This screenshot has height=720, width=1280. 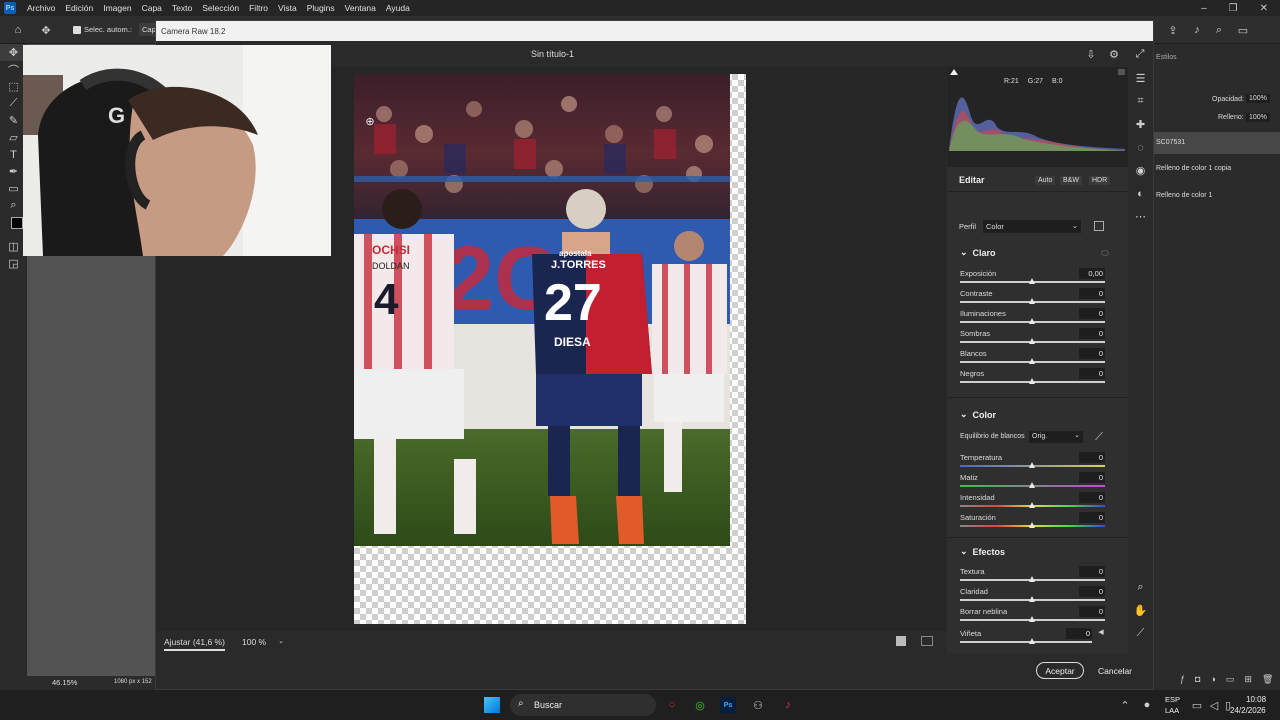 I want to click on move-tool-icon: ✥, so click(x=46, y=30).